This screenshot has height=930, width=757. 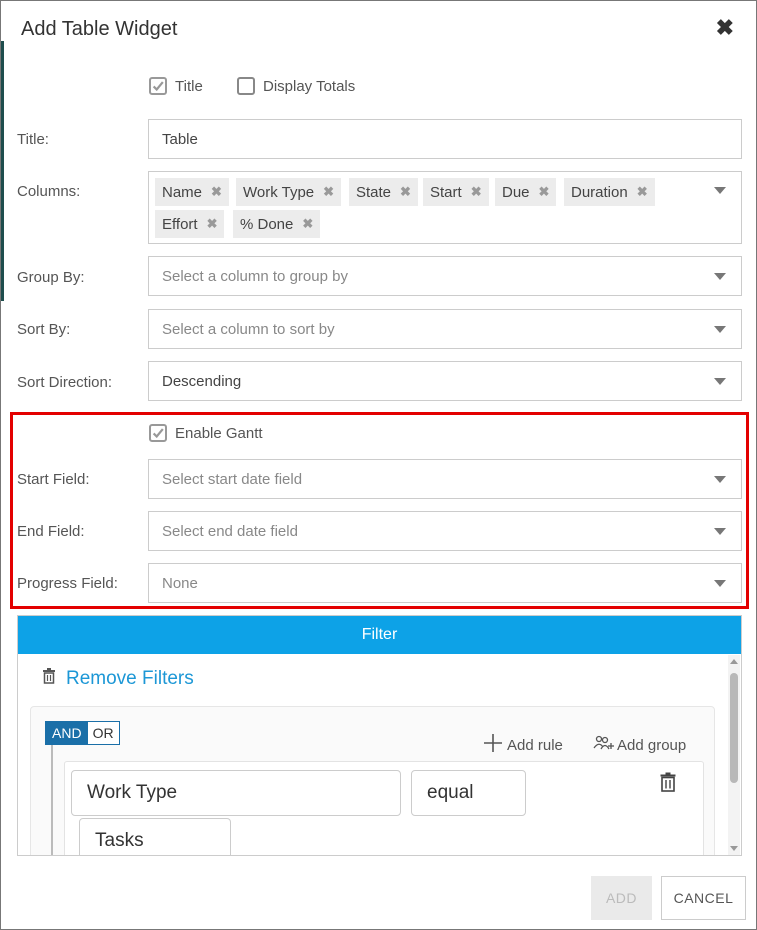 What do you see at coordinates (67, 733) in the screenshot?
I see `and-button: AND` at bounding box center [67, 733].